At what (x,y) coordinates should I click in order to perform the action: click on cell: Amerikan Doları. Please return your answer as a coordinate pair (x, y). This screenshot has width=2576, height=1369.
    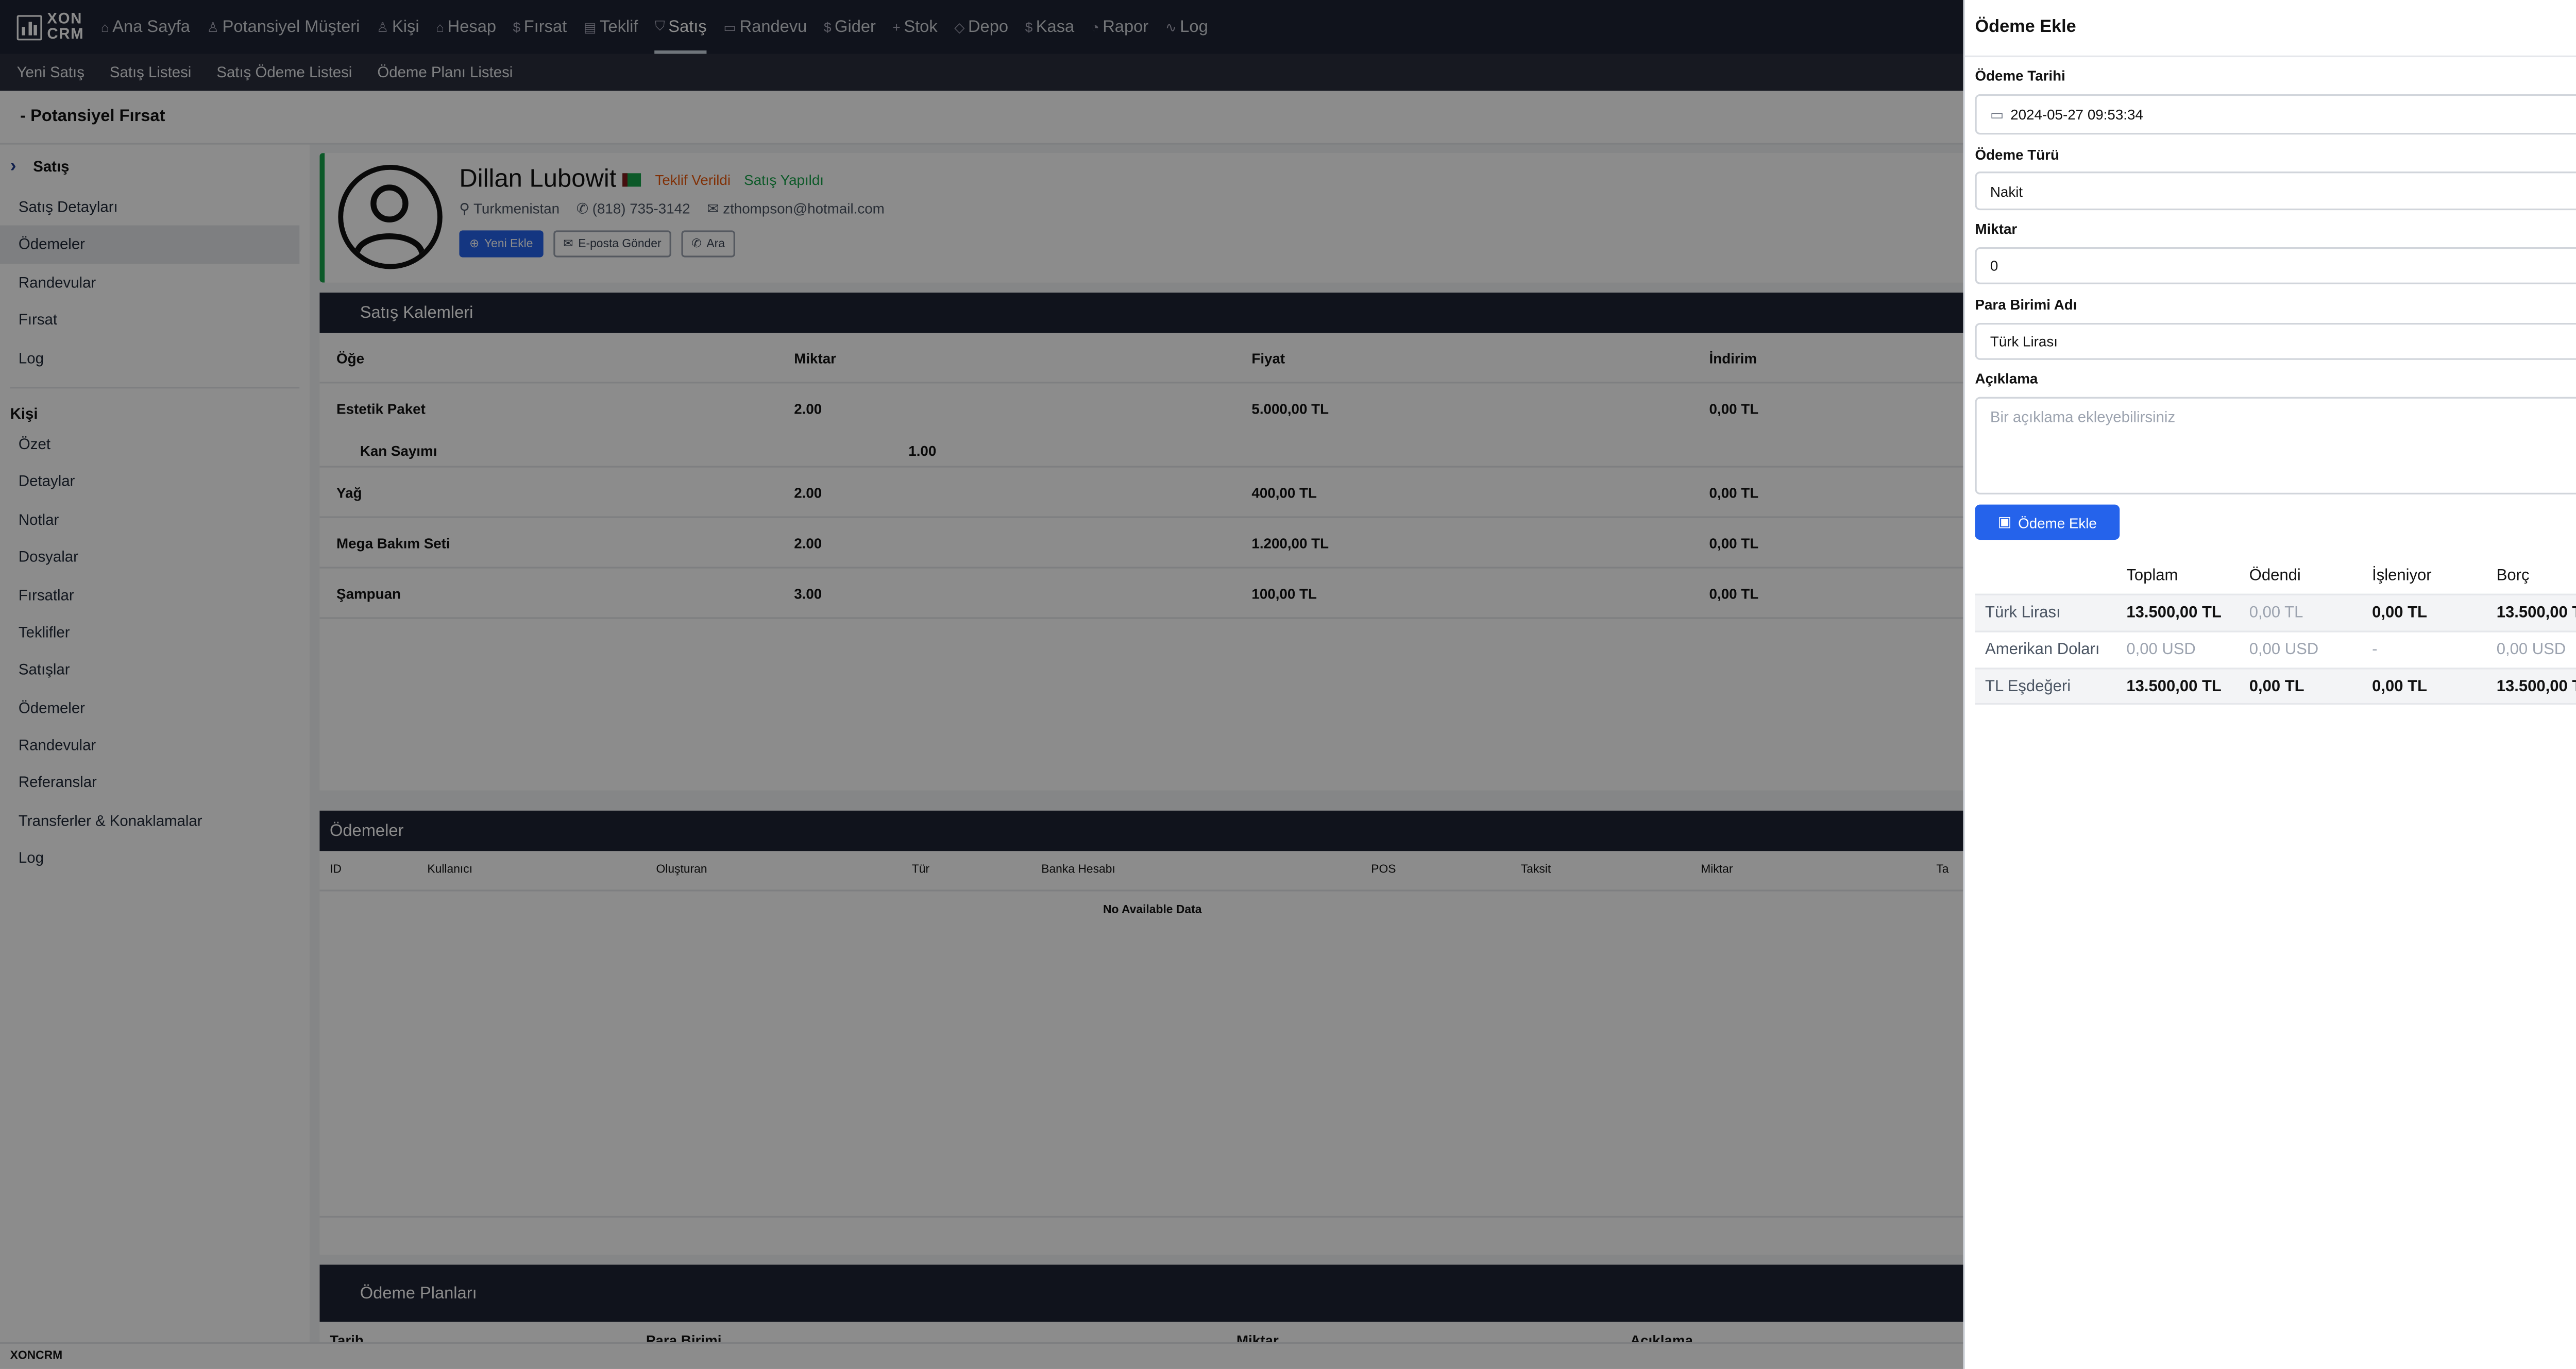
    Looking at the image, I should click on (2042, 650).